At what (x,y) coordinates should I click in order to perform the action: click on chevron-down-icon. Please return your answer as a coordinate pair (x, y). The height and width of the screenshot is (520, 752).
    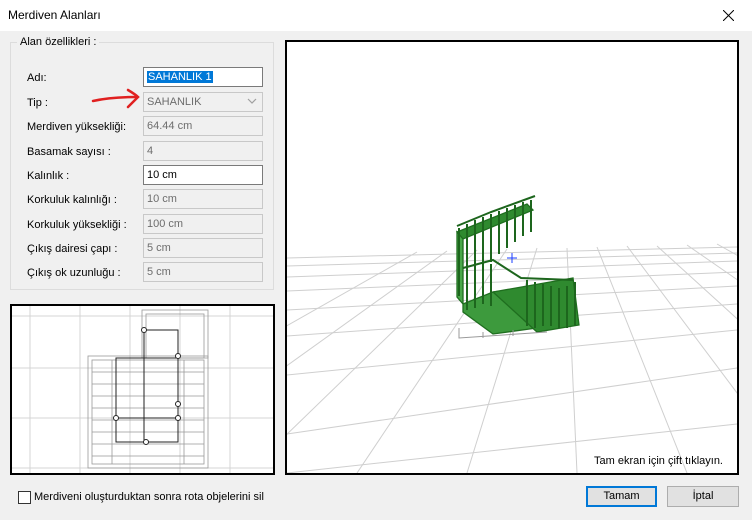
    Looking at the image, I should click on (252, 101).